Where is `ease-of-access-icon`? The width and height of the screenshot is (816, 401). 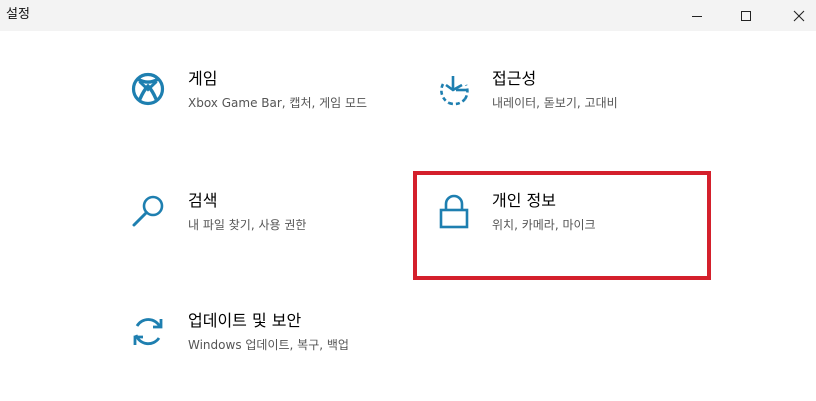 ease-of-access-icon is located at coordinates (455, 92).